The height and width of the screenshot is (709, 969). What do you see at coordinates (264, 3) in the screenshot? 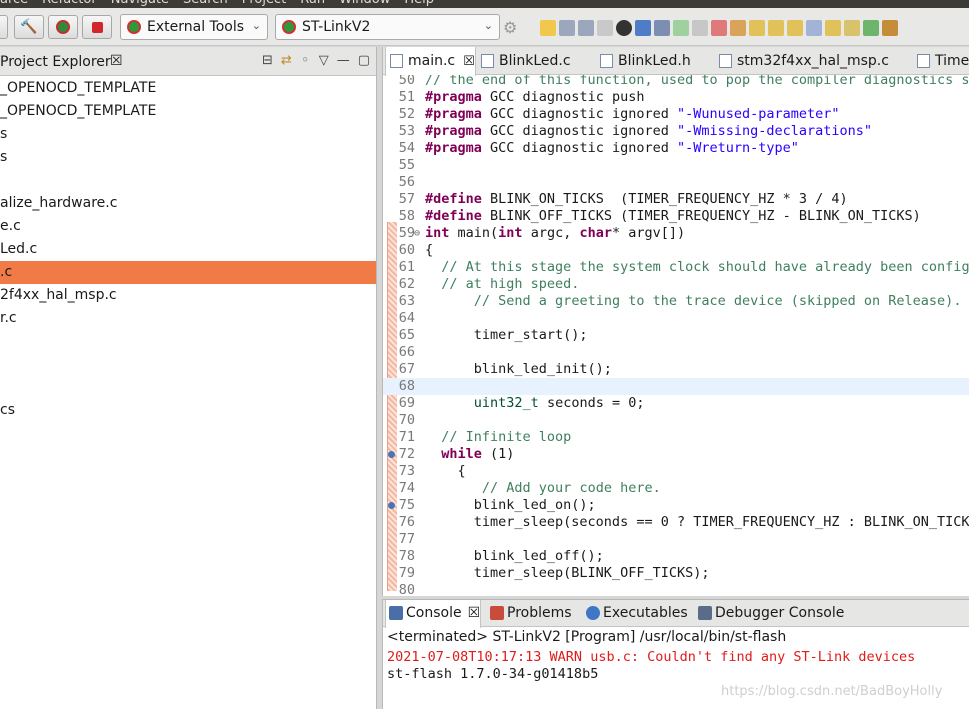
I see `menu-item: Project` at bounding box center [264, 3].